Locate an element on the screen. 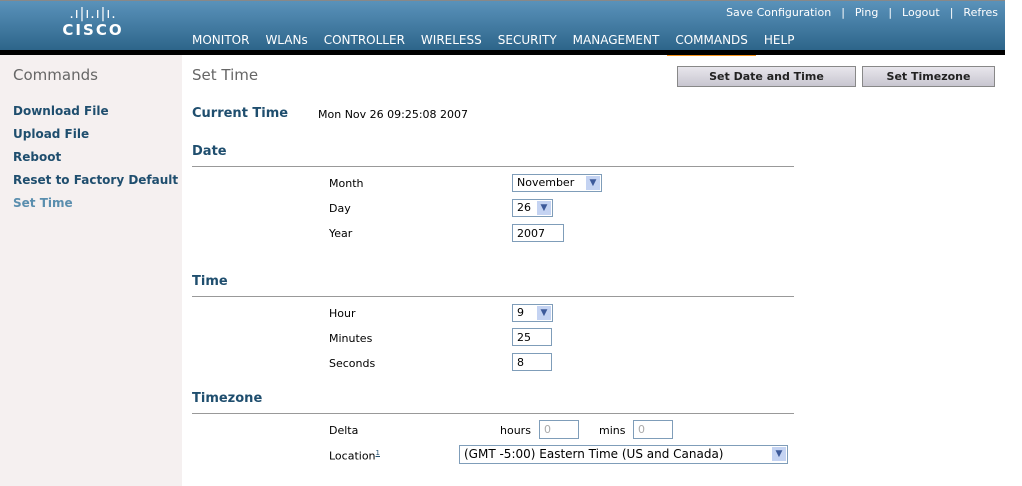 This screenshot has width=1022, height=486. date-heading: Date is located at coordinates (209, 151).